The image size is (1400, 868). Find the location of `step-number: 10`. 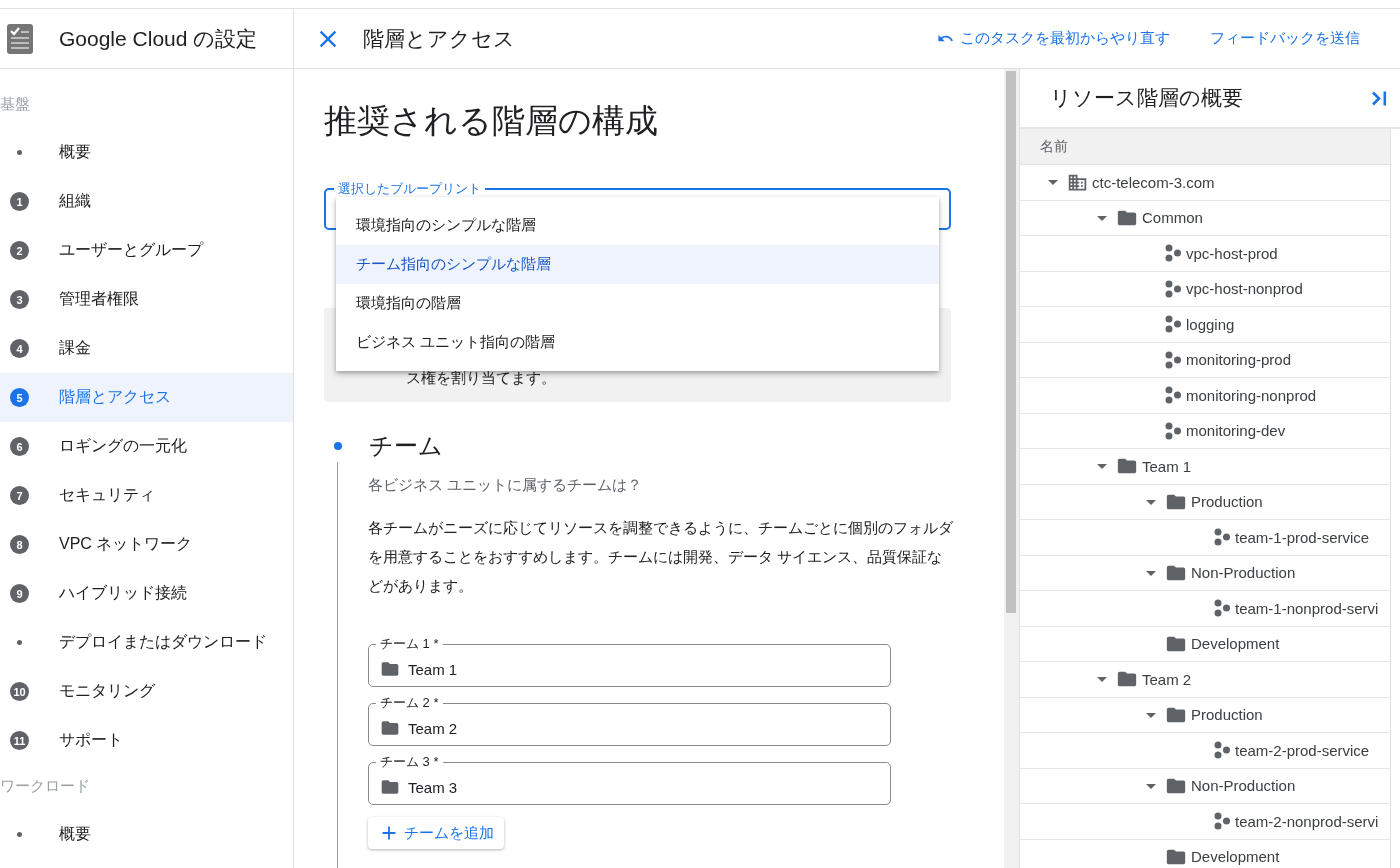

step-number: 10 is located at coordinates (19, 691).